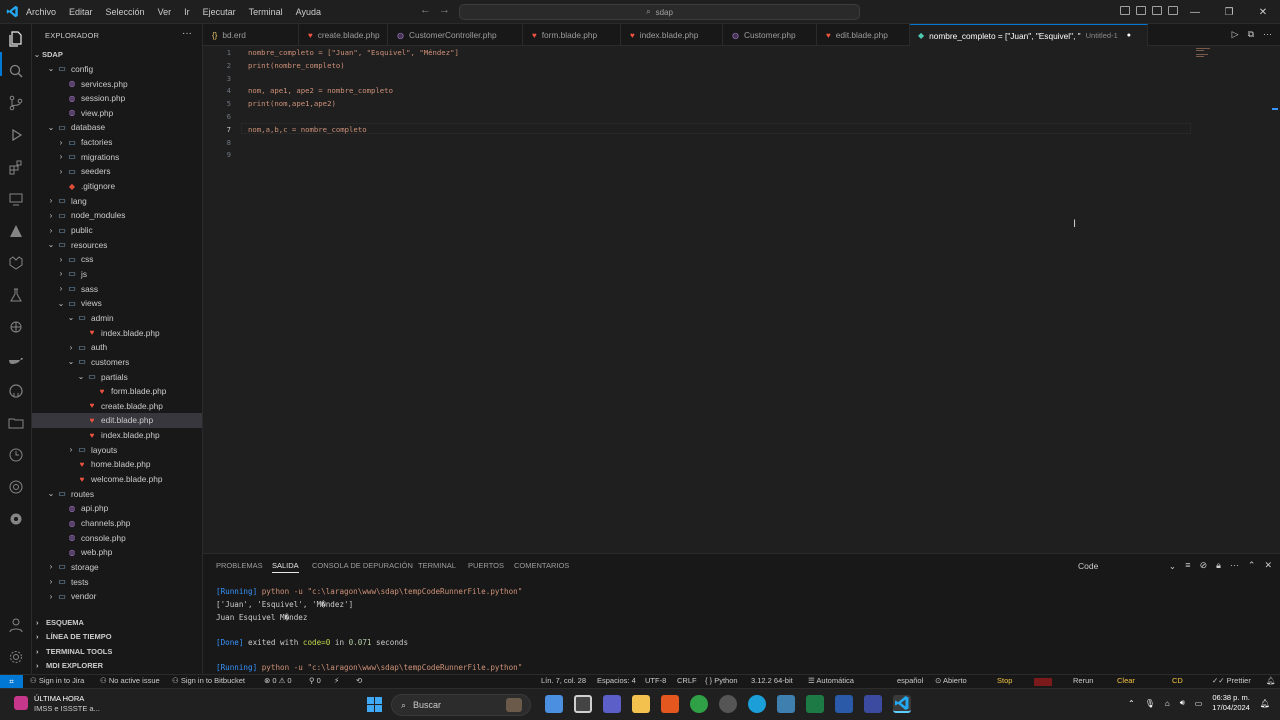 The height and width of the screenshot is (720, 1280). What do you see at coordinates (1235, 34) in the screenshot?
I see `run-icon: ▷` at bounding box center [1235, 34].